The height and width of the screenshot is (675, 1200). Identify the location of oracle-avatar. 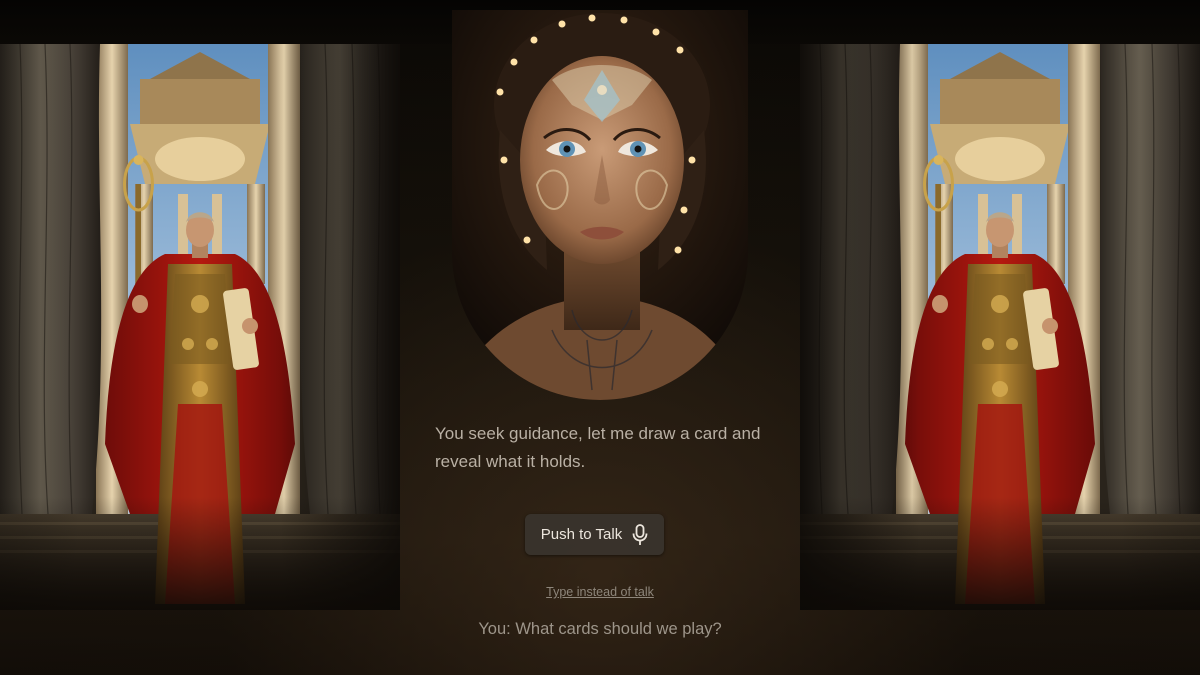
(600, 205).